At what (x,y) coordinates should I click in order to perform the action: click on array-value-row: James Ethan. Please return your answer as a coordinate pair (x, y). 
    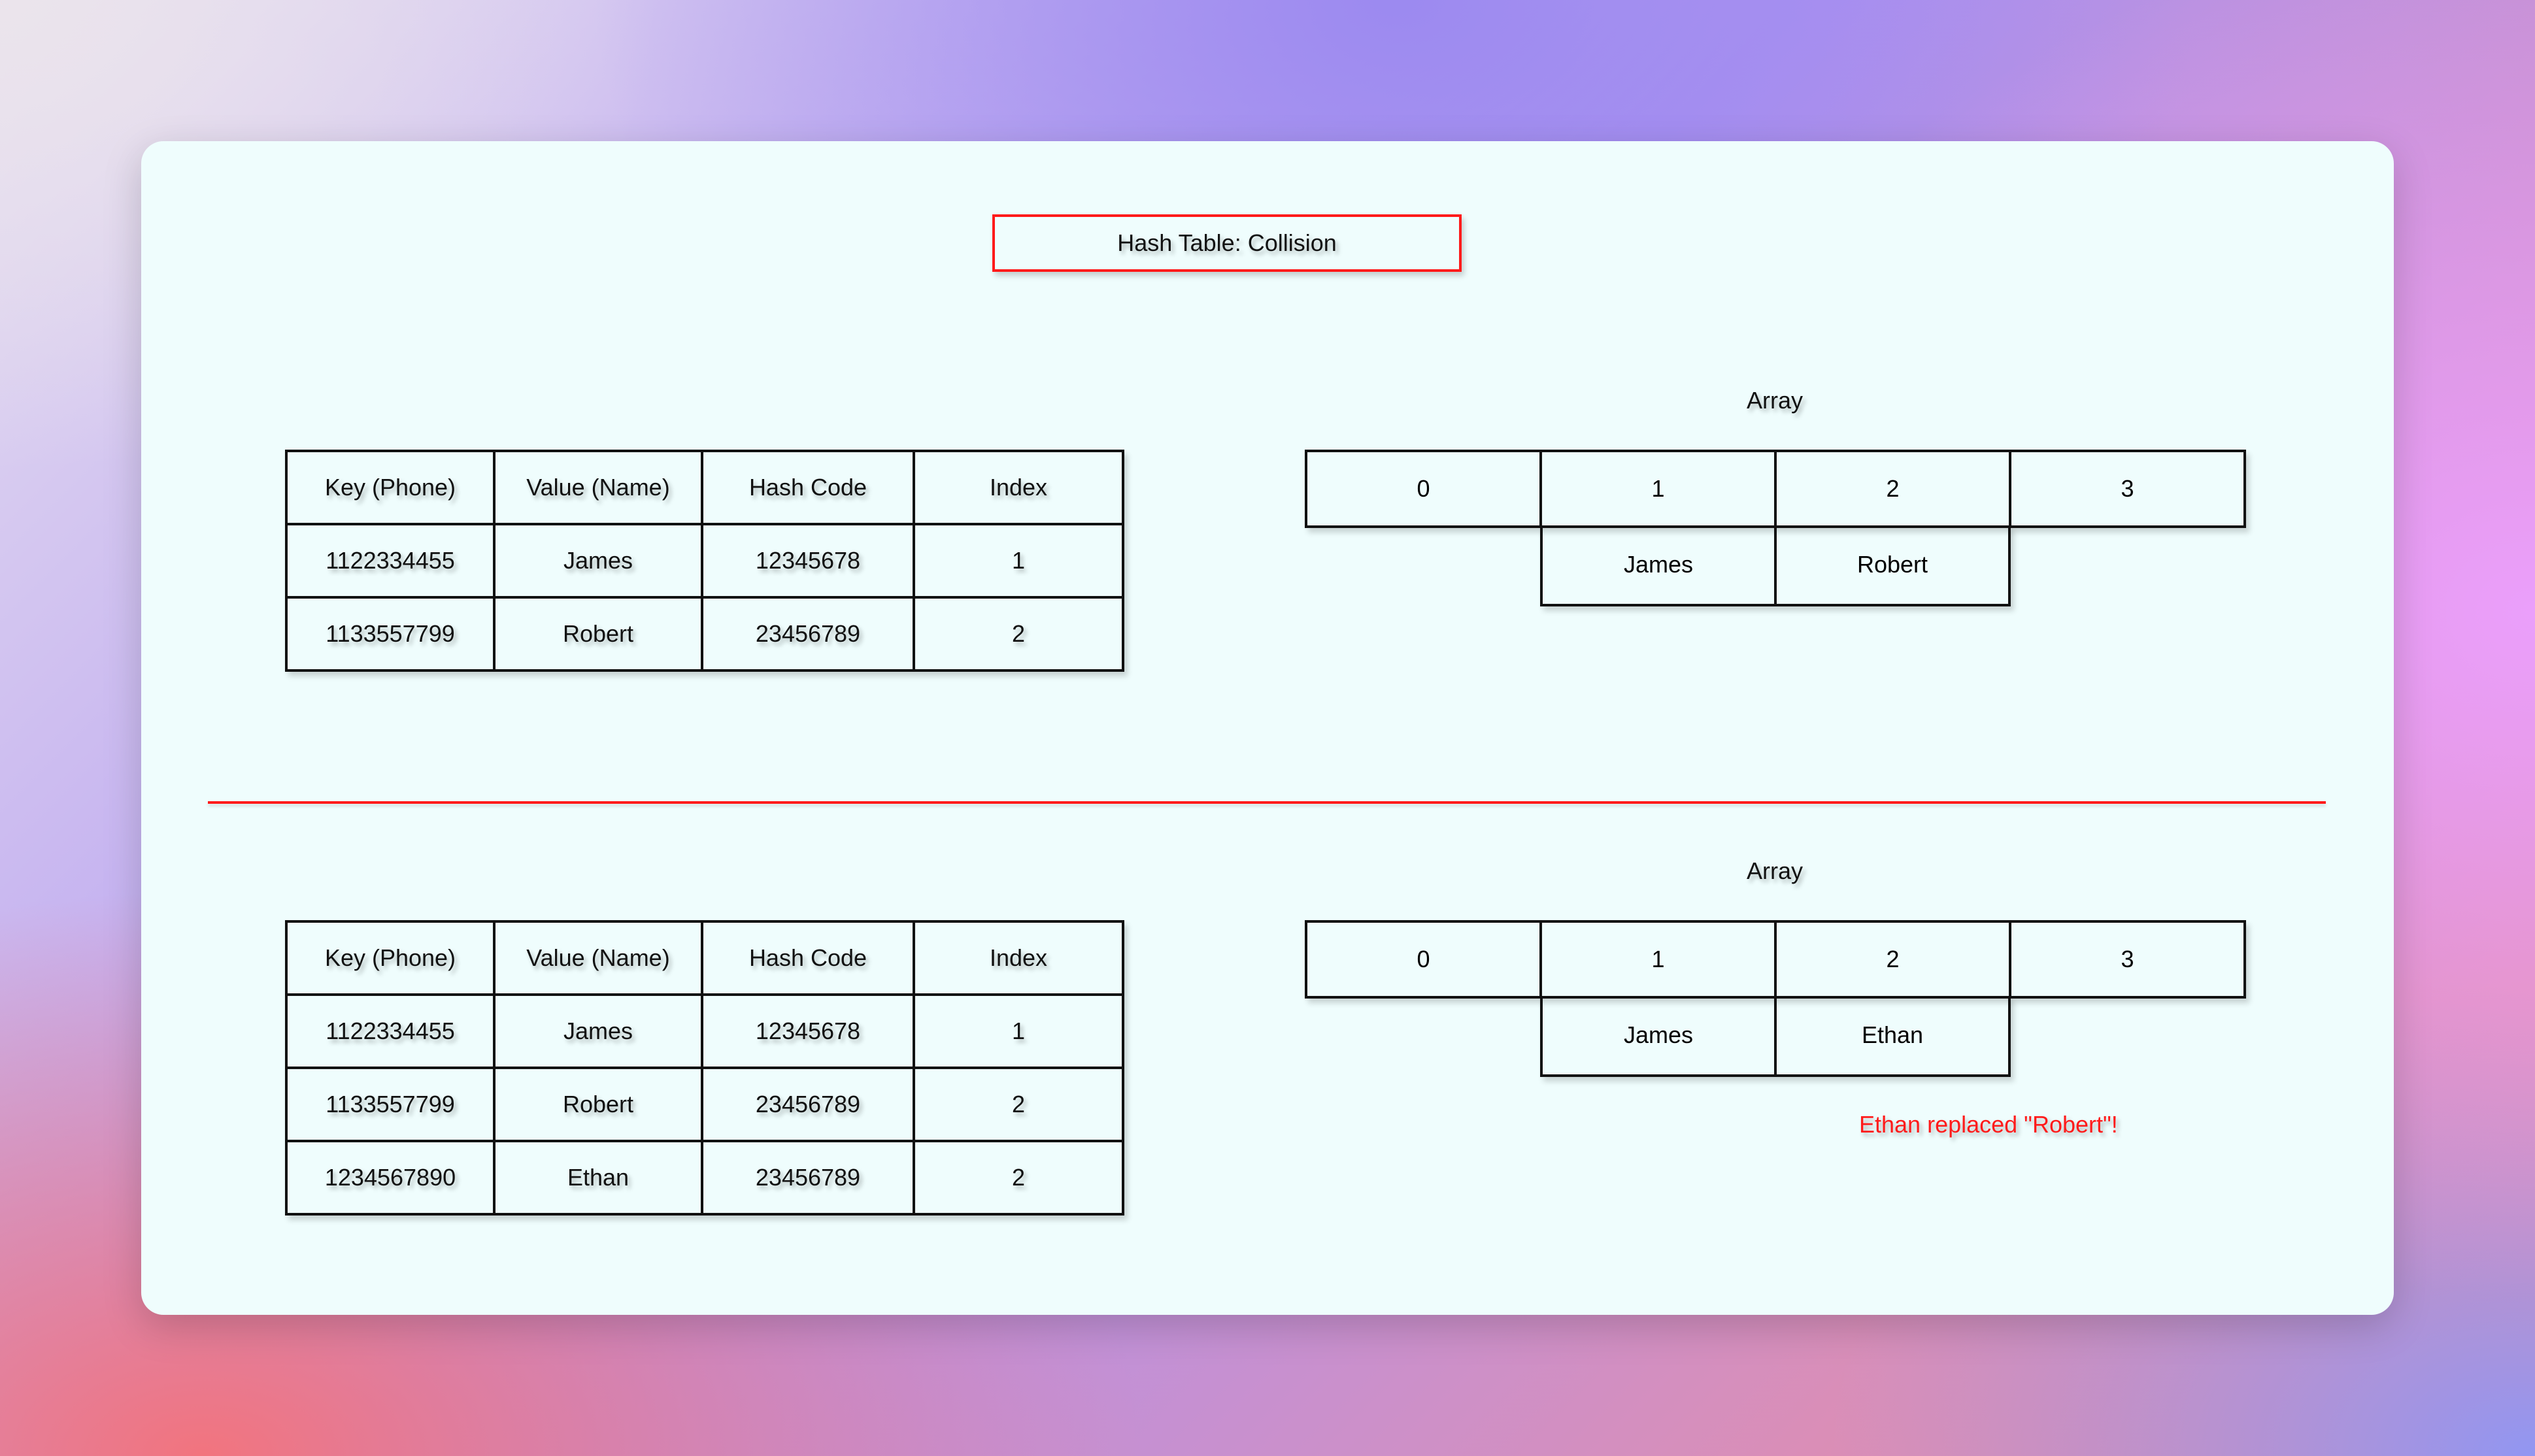
    Looking at the image, I should click on (1775, 1036).